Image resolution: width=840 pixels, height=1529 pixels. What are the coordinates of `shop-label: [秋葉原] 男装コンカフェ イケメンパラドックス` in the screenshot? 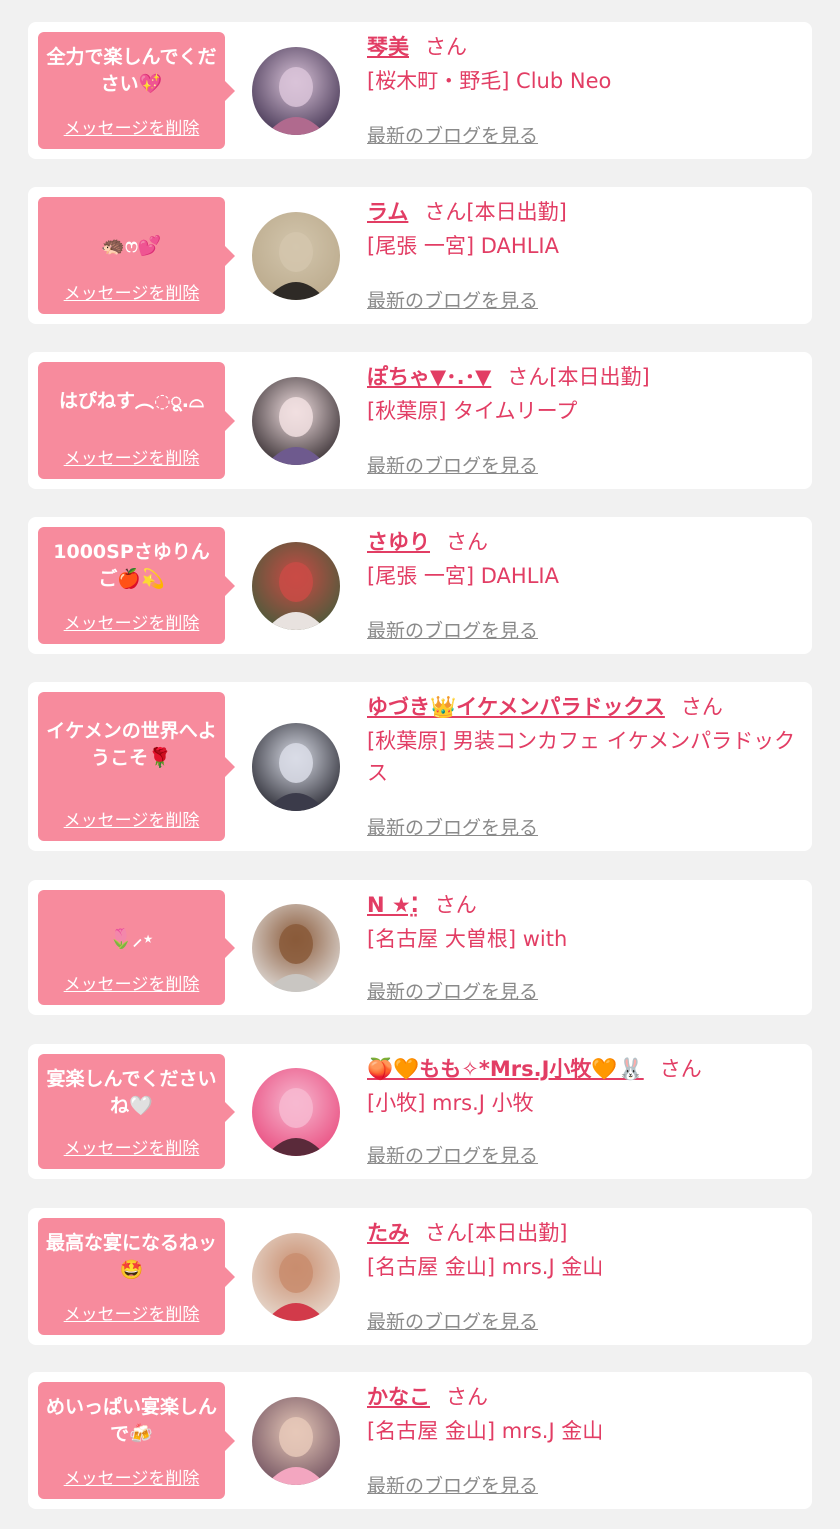 It's located at (581, 757).